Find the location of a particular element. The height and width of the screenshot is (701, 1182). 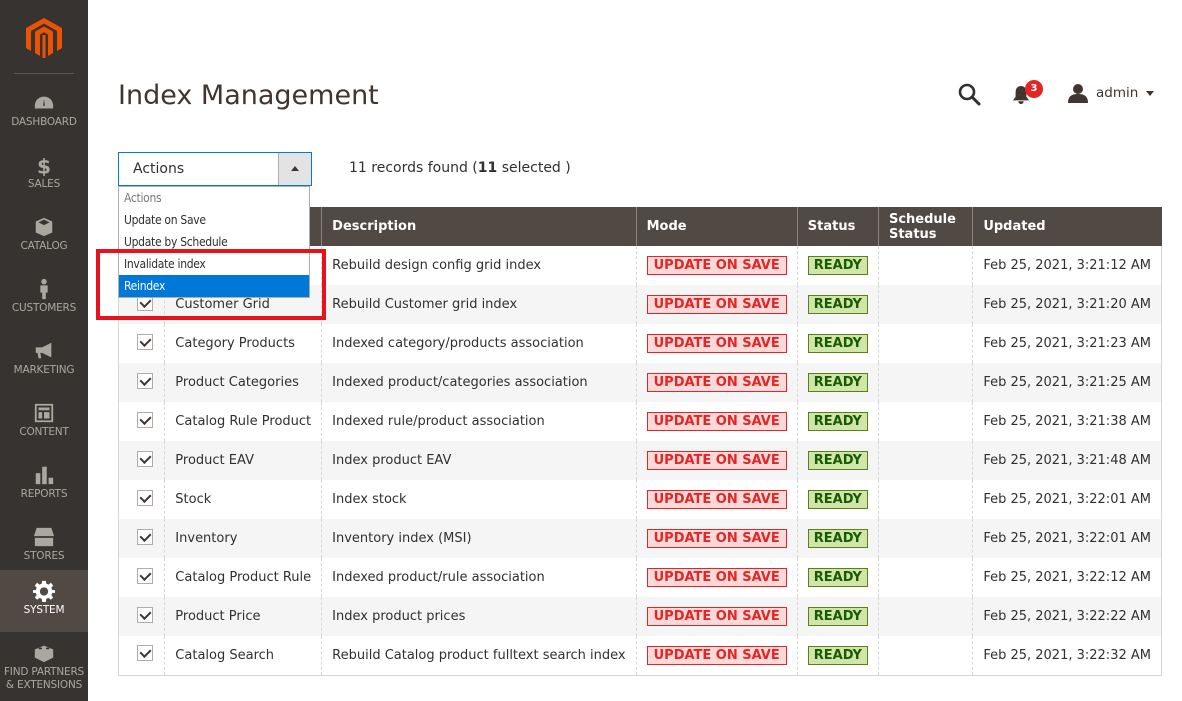

magento-logo is located at coordinates (44, 38).